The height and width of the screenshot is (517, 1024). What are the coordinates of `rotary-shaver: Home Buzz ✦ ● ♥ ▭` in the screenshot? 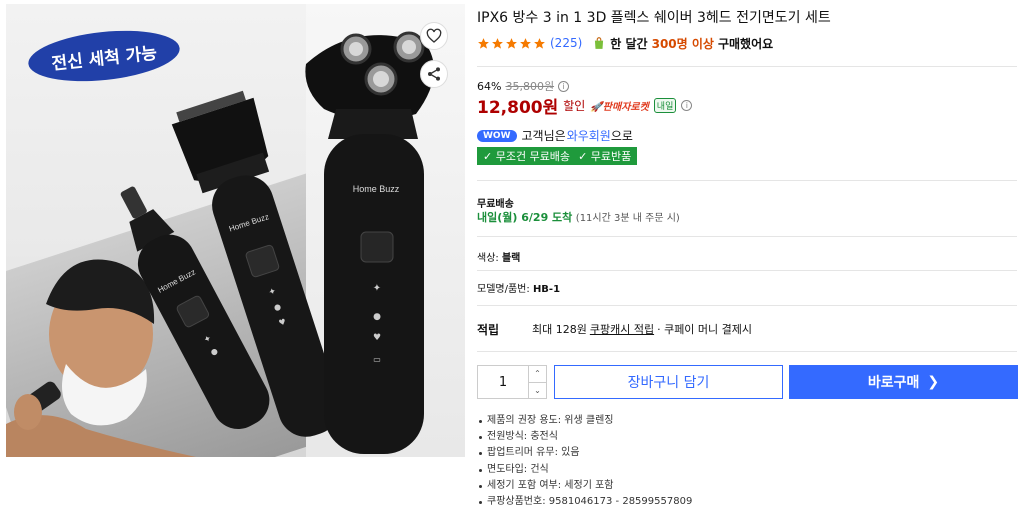 It's located at (369, 242).